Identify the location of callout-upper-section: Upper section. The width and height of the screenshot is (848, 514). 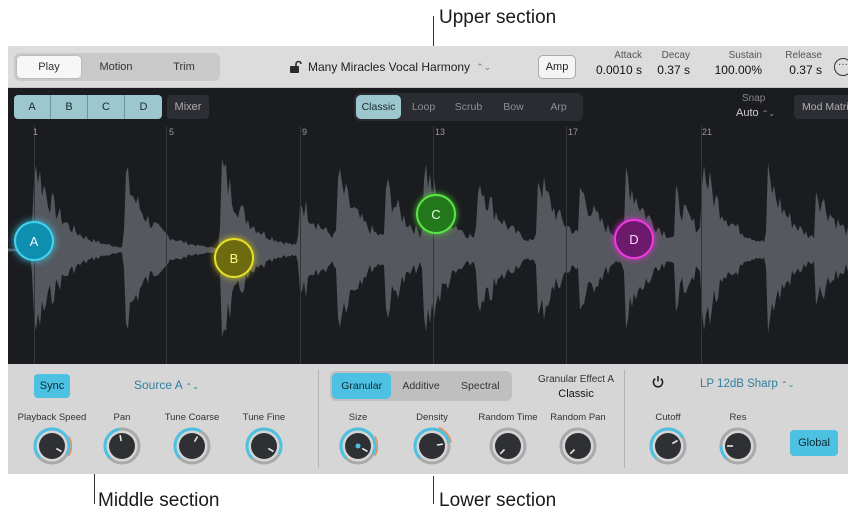
(498, 17).